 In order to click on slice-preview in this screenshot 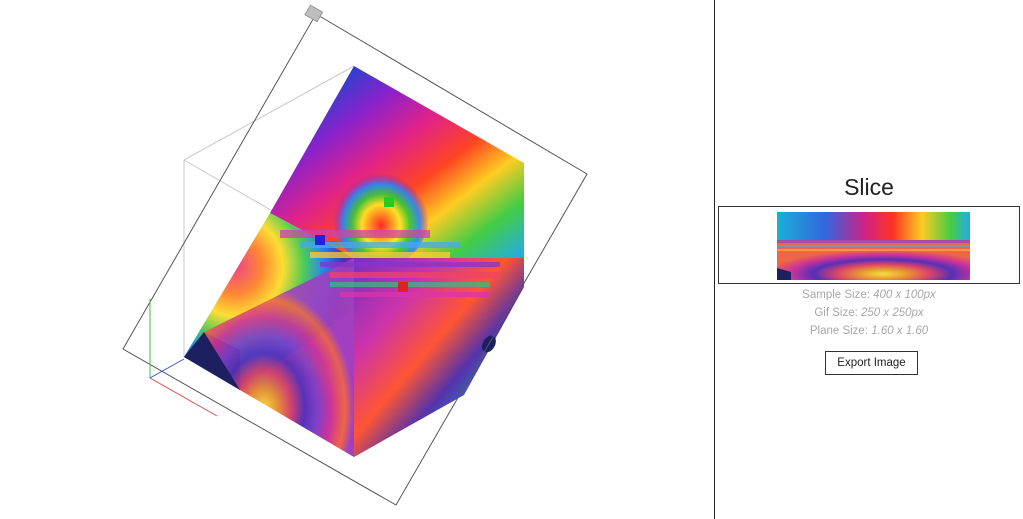, I will do `click(869, 245)`.